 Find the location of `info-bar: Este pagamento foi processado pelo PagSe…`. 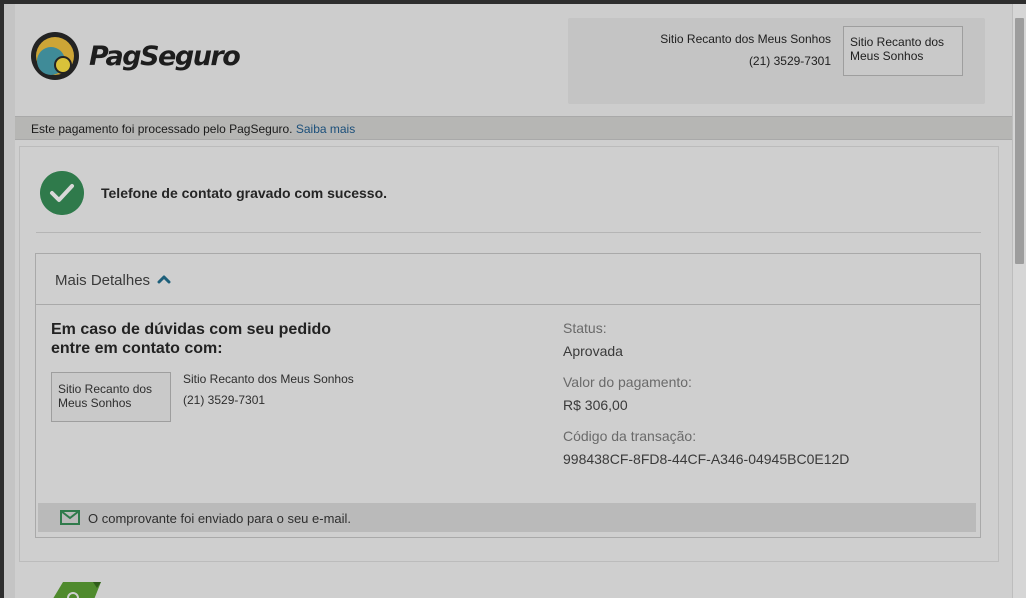

info-bar: Este pagamento foi processado pelo PagSe… is located at coordinates (513, 128).